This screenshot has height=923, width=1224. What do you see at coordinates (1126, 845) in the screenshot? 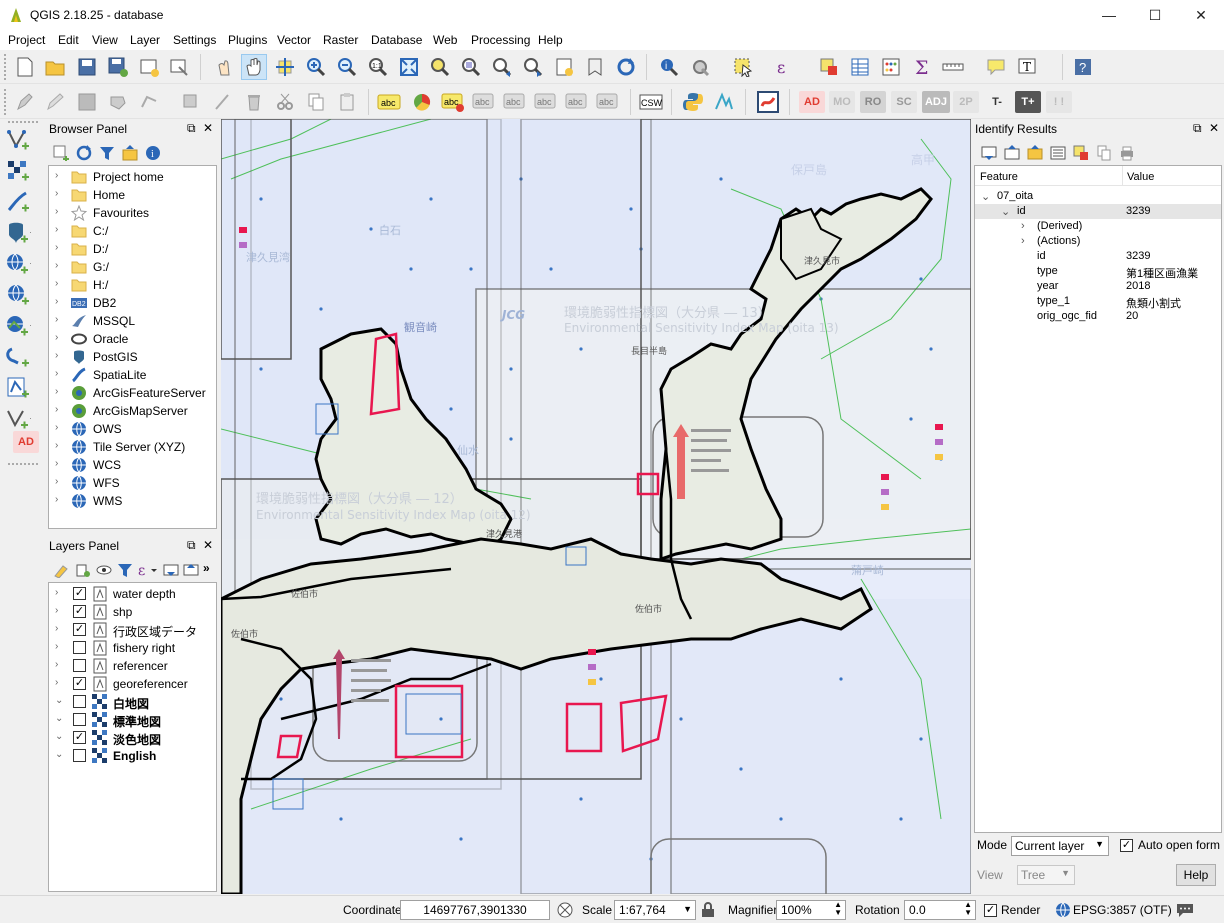
I see `auto-open-form-checkbox: ✓` at bounding box center [1126, 845].